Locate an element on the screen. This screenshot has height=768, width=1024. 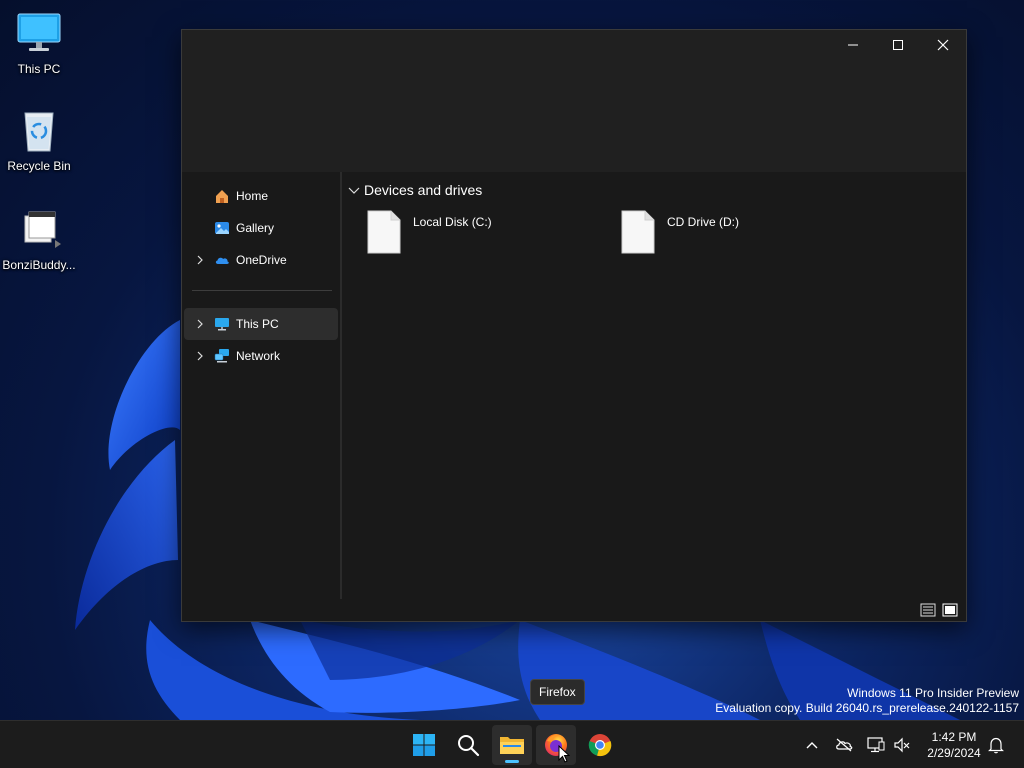
group-title: Devices and drives is located at coordinates (423, 190).